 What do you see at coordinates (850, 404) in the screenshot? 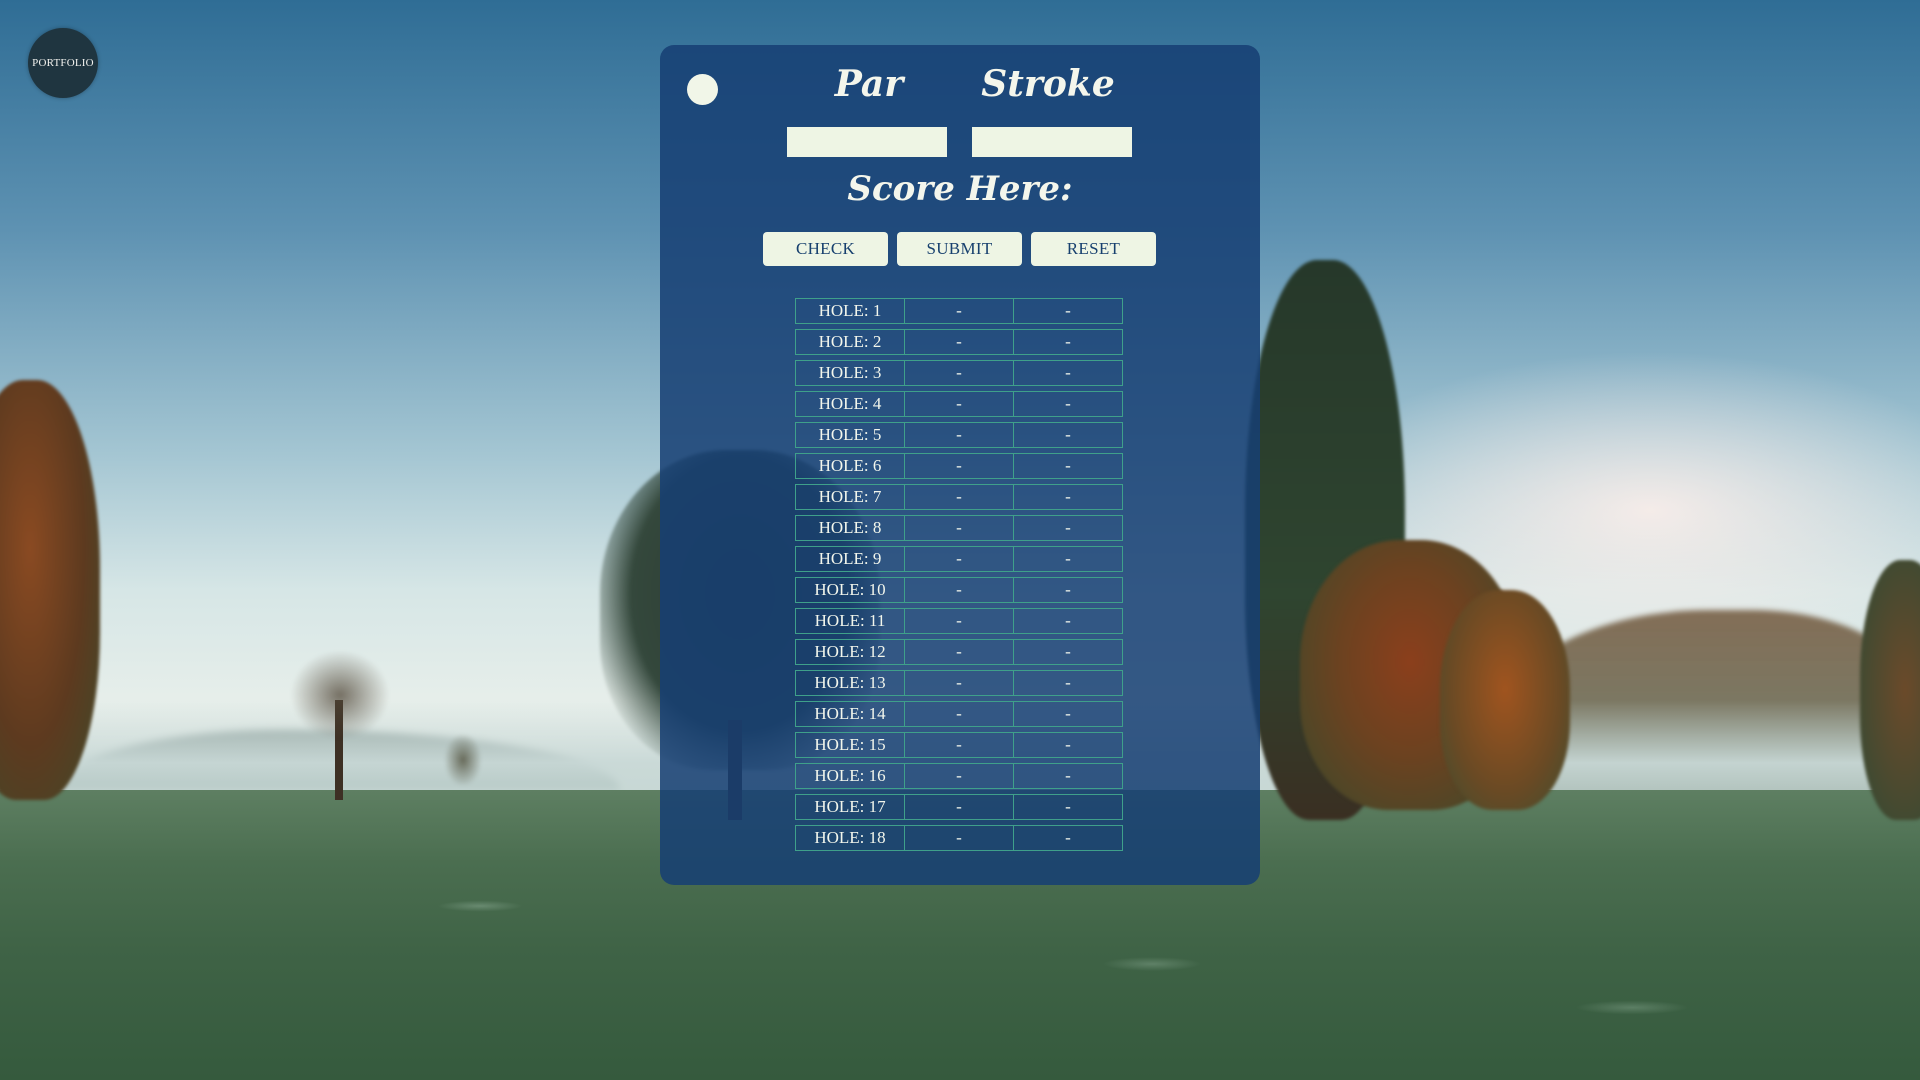
I see `hole-label: HOLE: 4` at bounding box center [850, 404].